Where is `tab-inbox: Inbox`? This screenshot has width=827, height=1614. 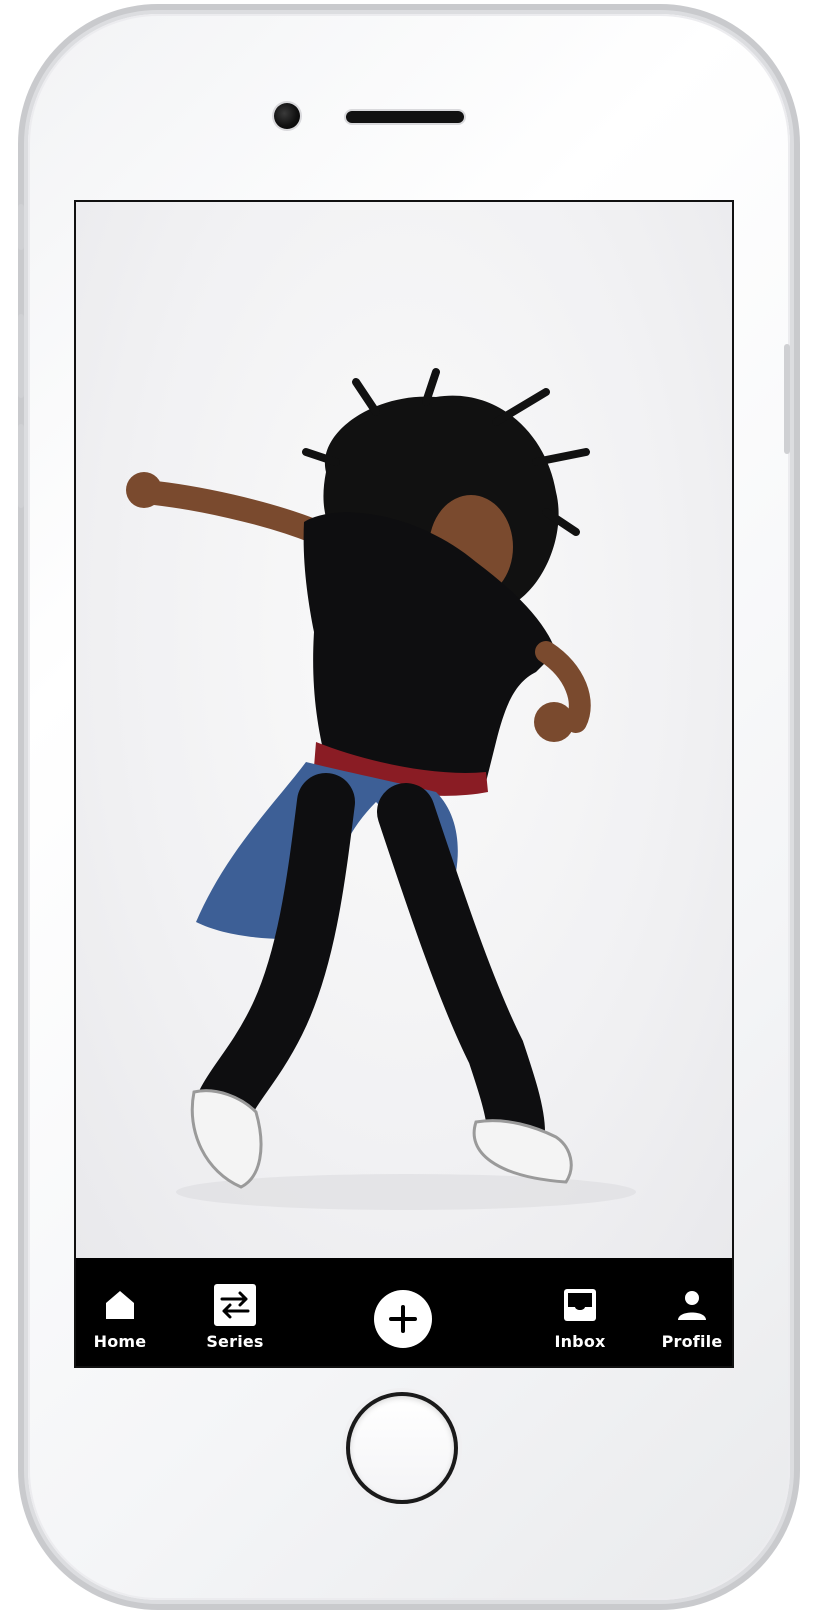 tab-inbox: Inbox is located at coordinates (580, 1322).